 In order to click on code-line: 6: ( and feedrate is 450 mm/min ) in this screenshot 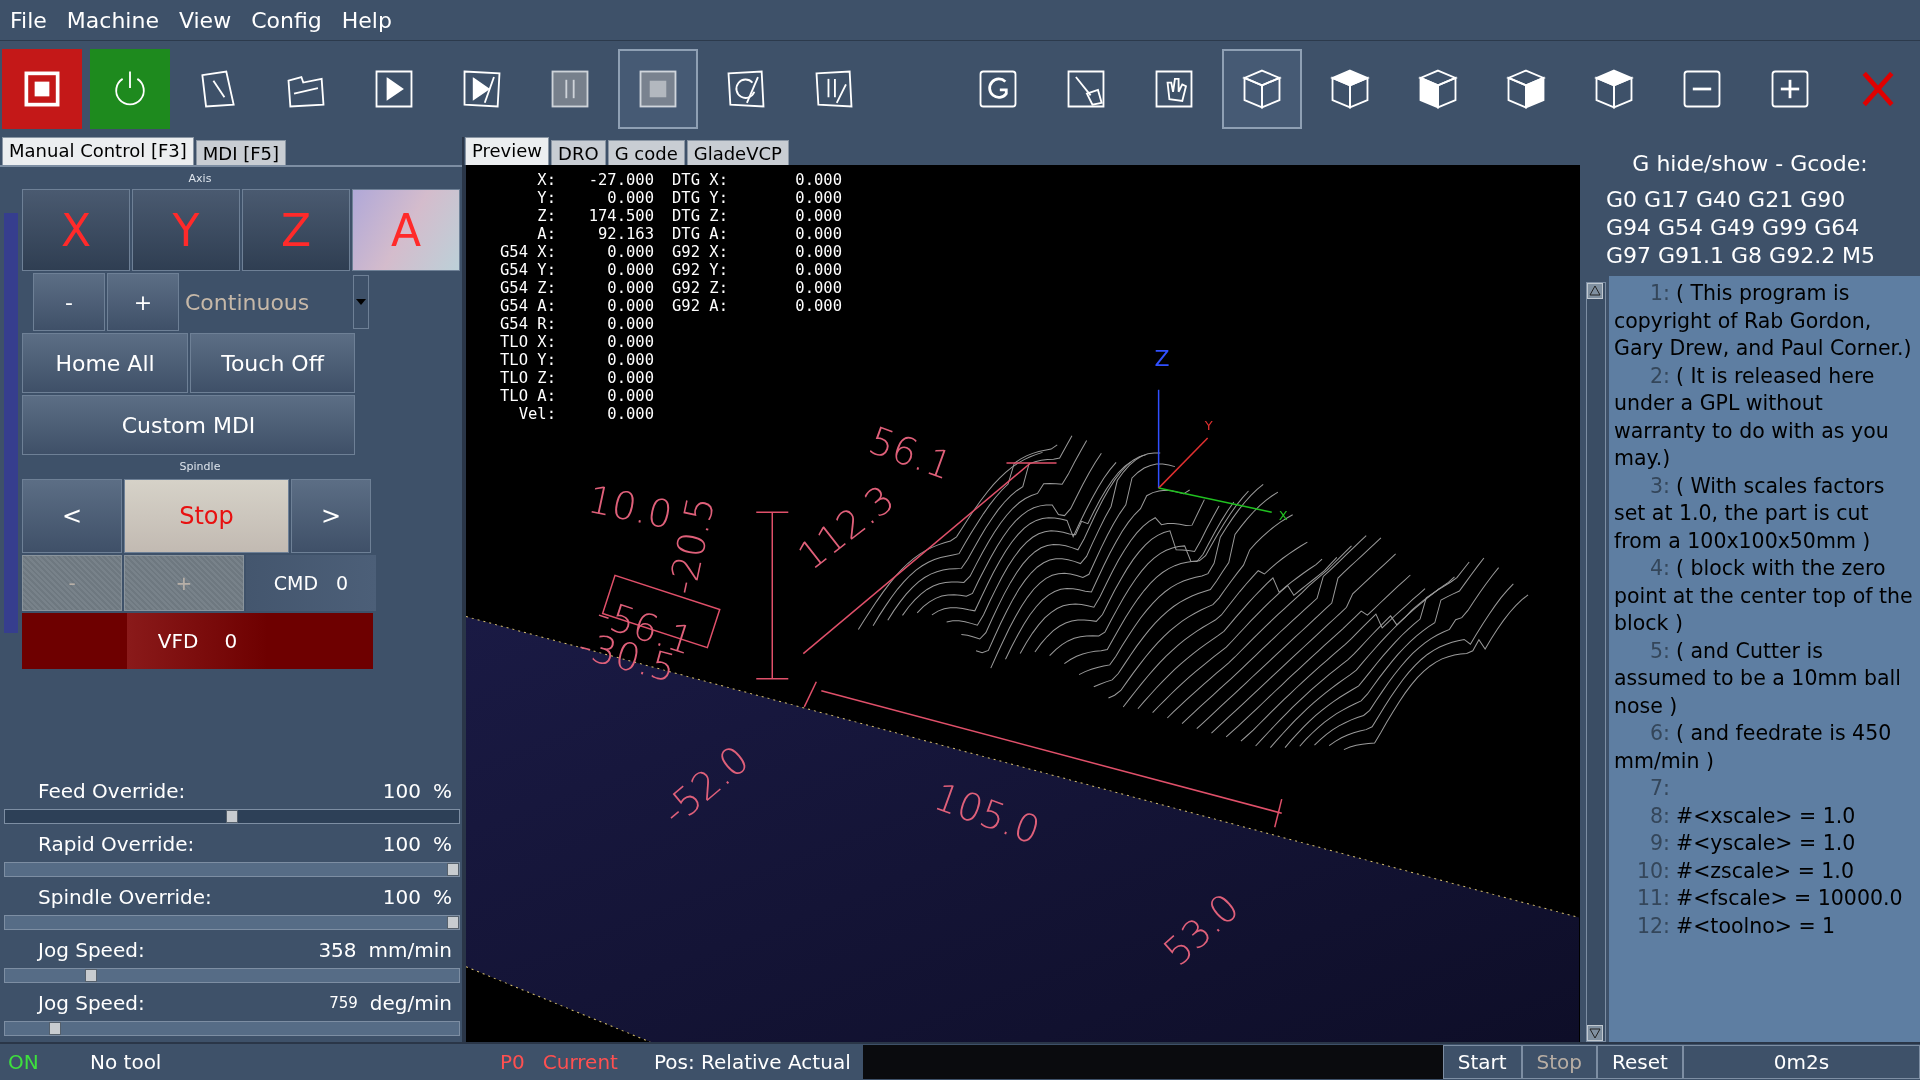, I will do `click(1753, 747)`.